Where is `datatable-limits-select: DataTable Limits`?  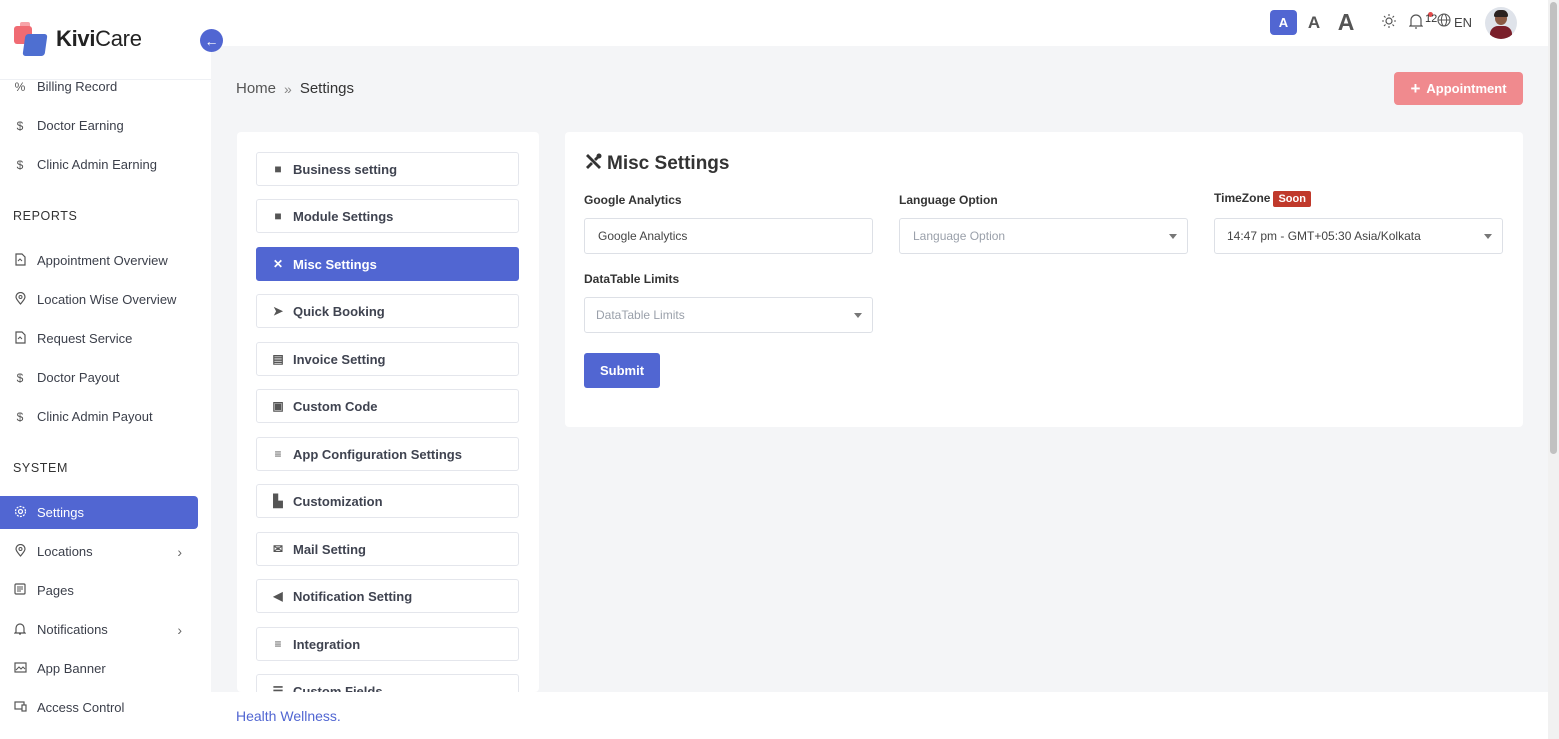 datatable-limits-select: DataTable Limits is located at coordinates (728, 315).